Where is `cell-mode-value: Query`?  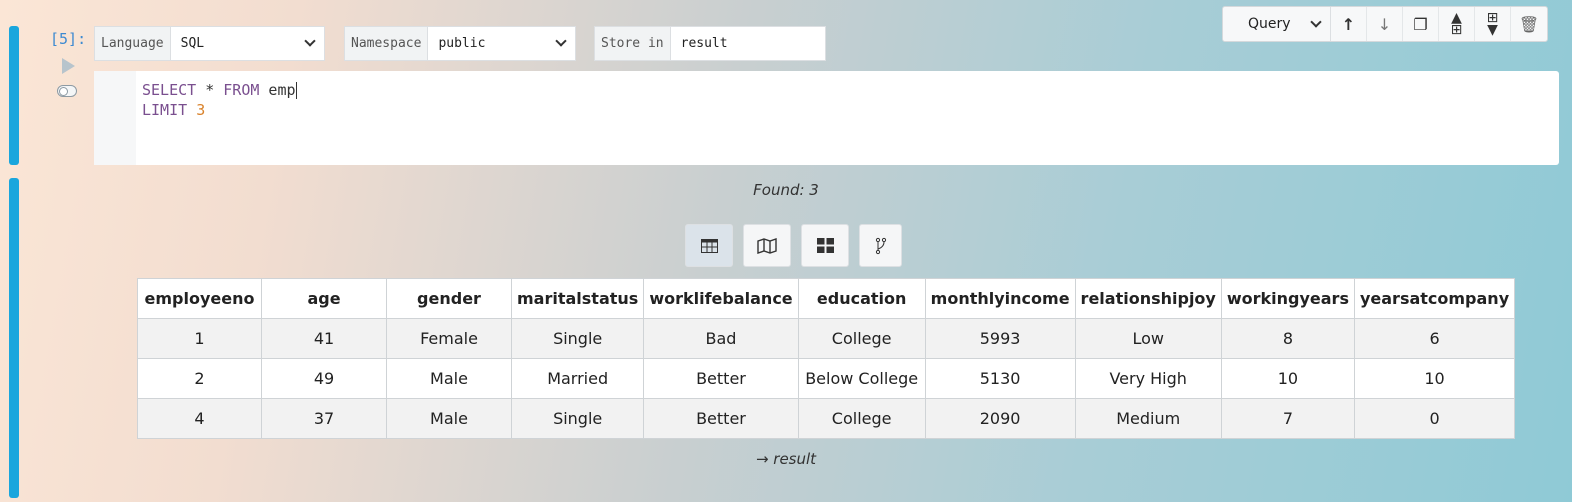
cell-mode-value: Query is located at coordinates (1269, 24).